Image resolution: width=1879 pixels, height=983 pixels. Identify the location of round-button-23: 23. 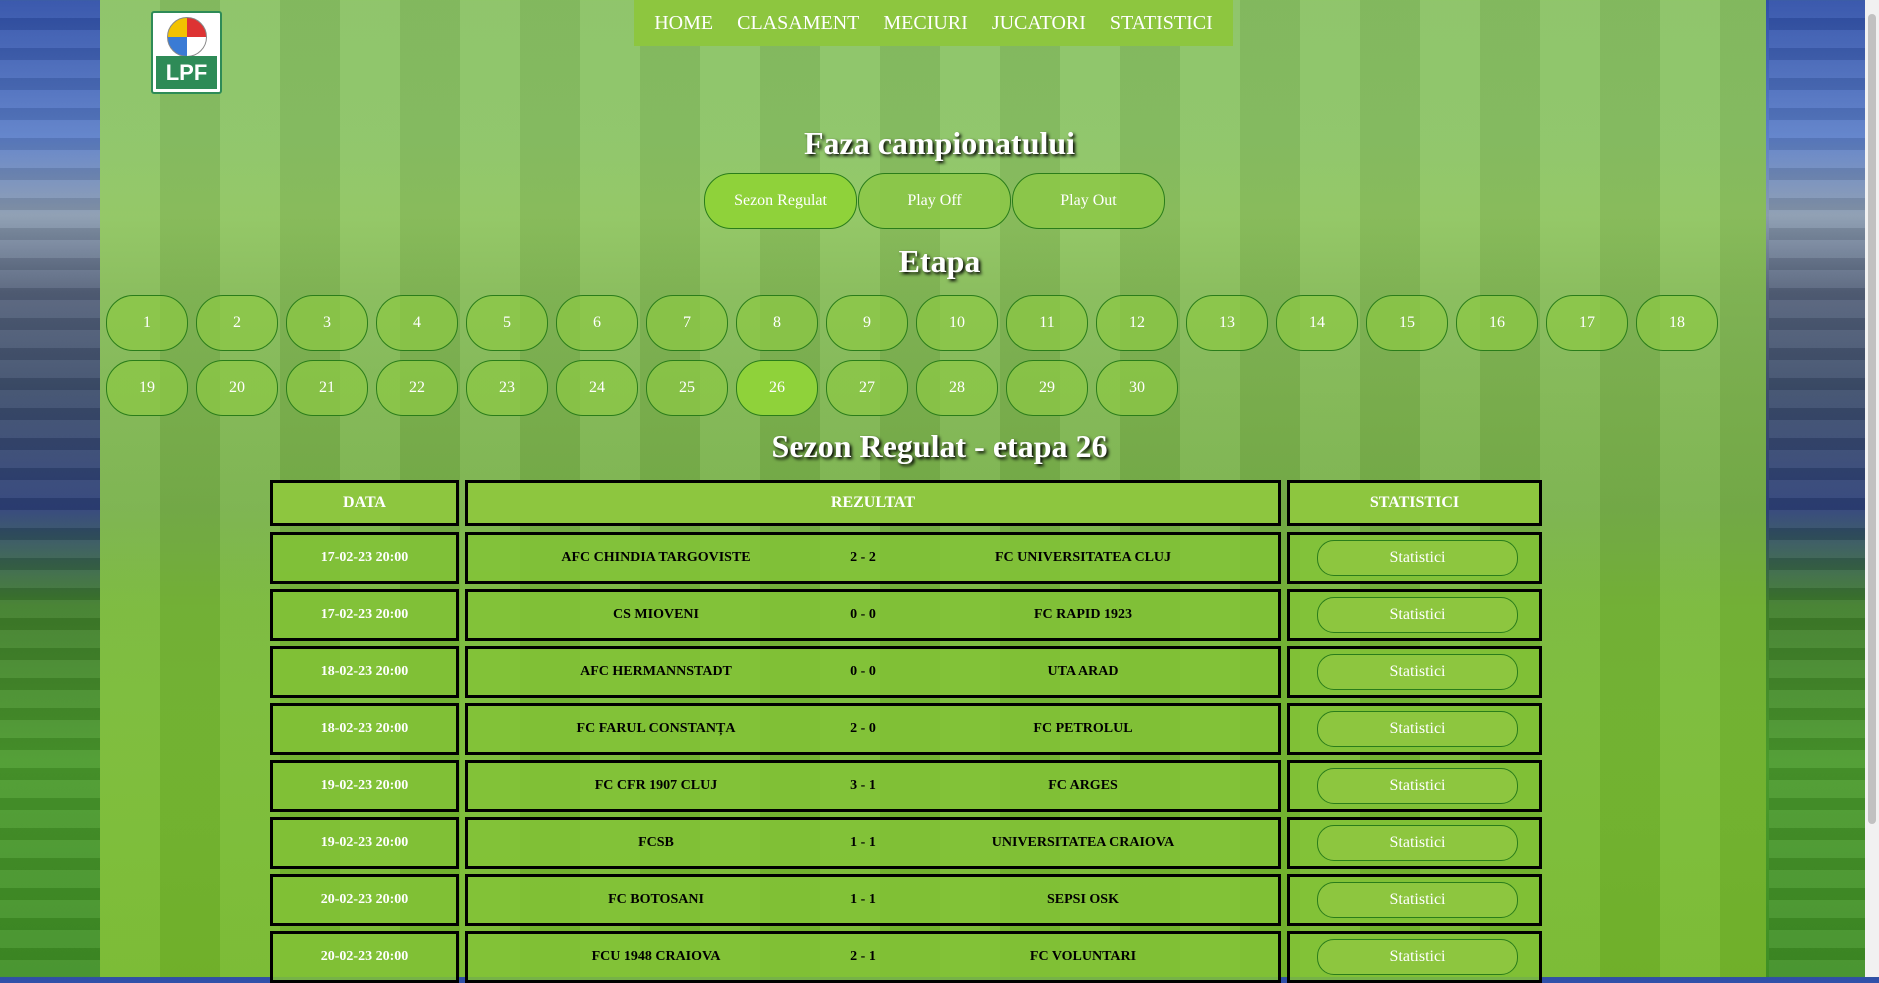
(507, 388).